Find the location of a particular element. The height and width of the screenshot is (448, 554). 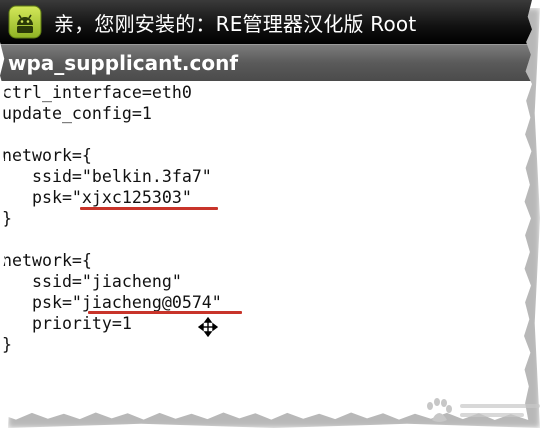

code-line: ssid="belkin.3fa7" is located at coordinates (107, 176).